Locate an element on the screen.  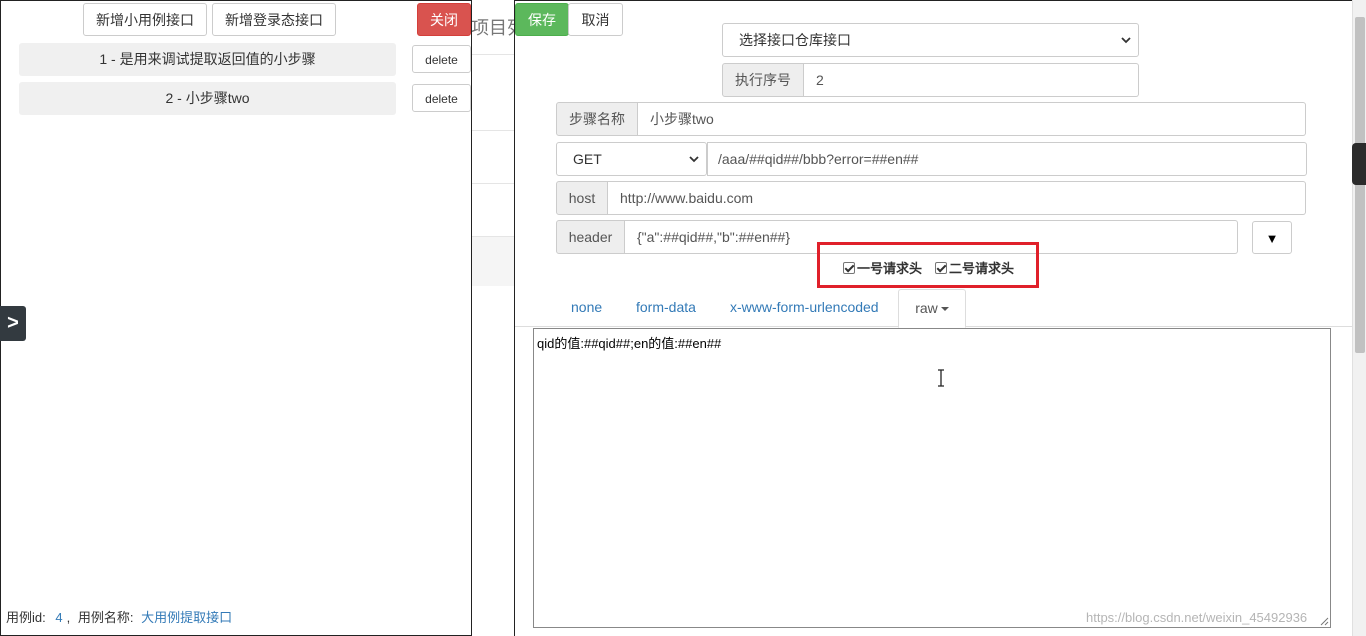
request-body-text: qid的值:##qid##;en的值:##en## is located at coordinates (629, 343).